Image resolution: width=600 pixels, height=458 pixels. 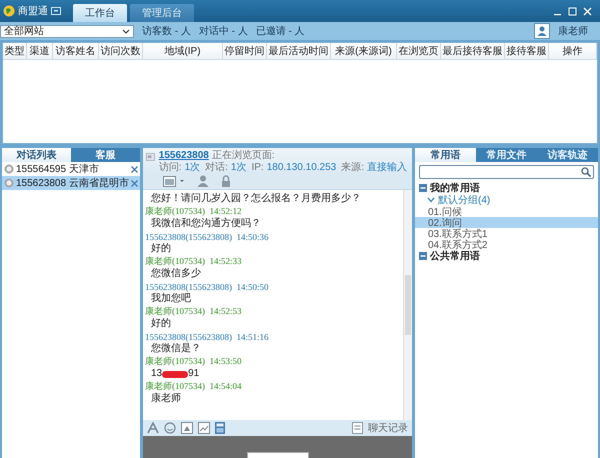 I want to click on info-value: 180.130.10.253, so click(x=301, y=167).